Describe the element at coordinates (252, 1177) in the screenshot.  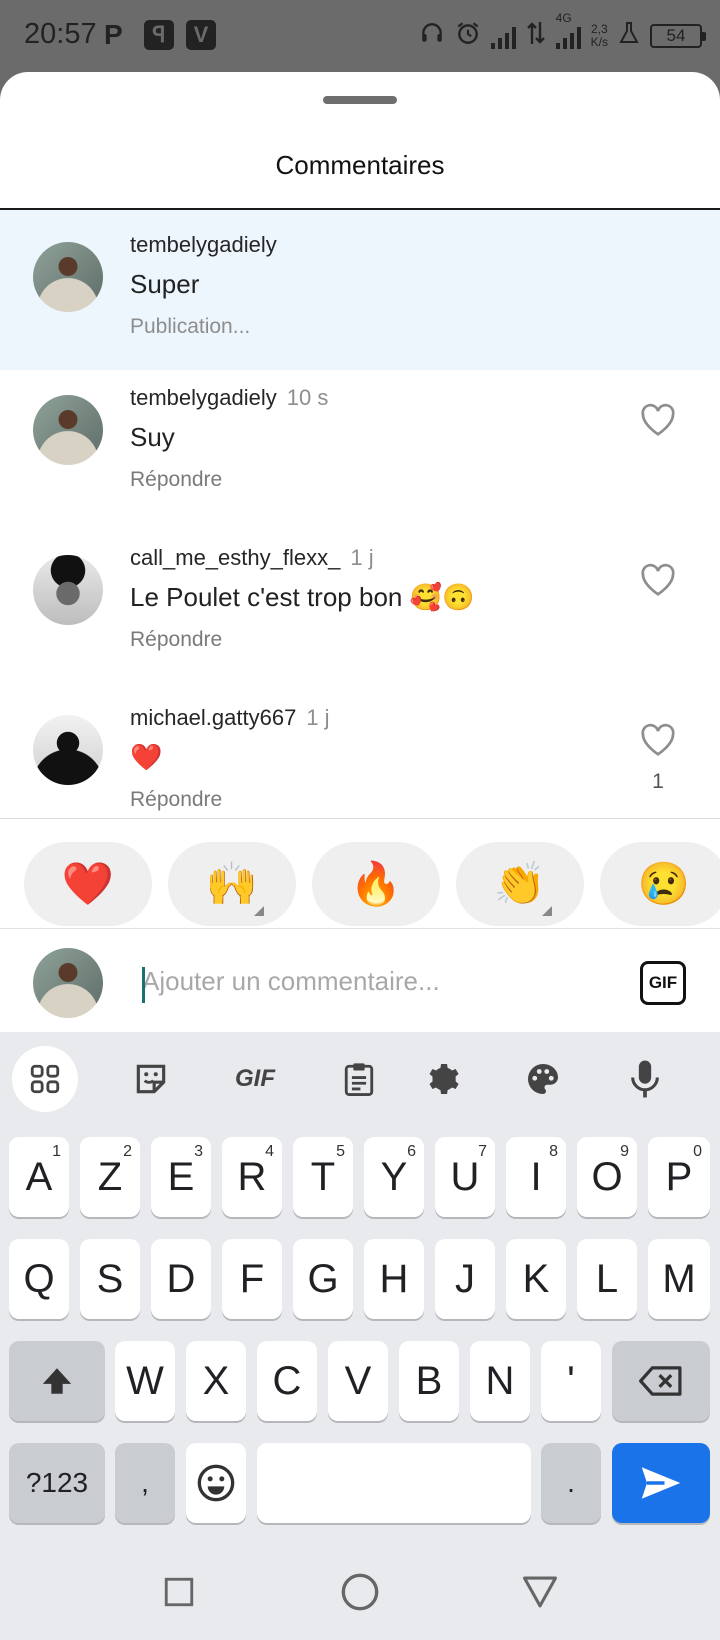
I see `key-r: R4` at that location.